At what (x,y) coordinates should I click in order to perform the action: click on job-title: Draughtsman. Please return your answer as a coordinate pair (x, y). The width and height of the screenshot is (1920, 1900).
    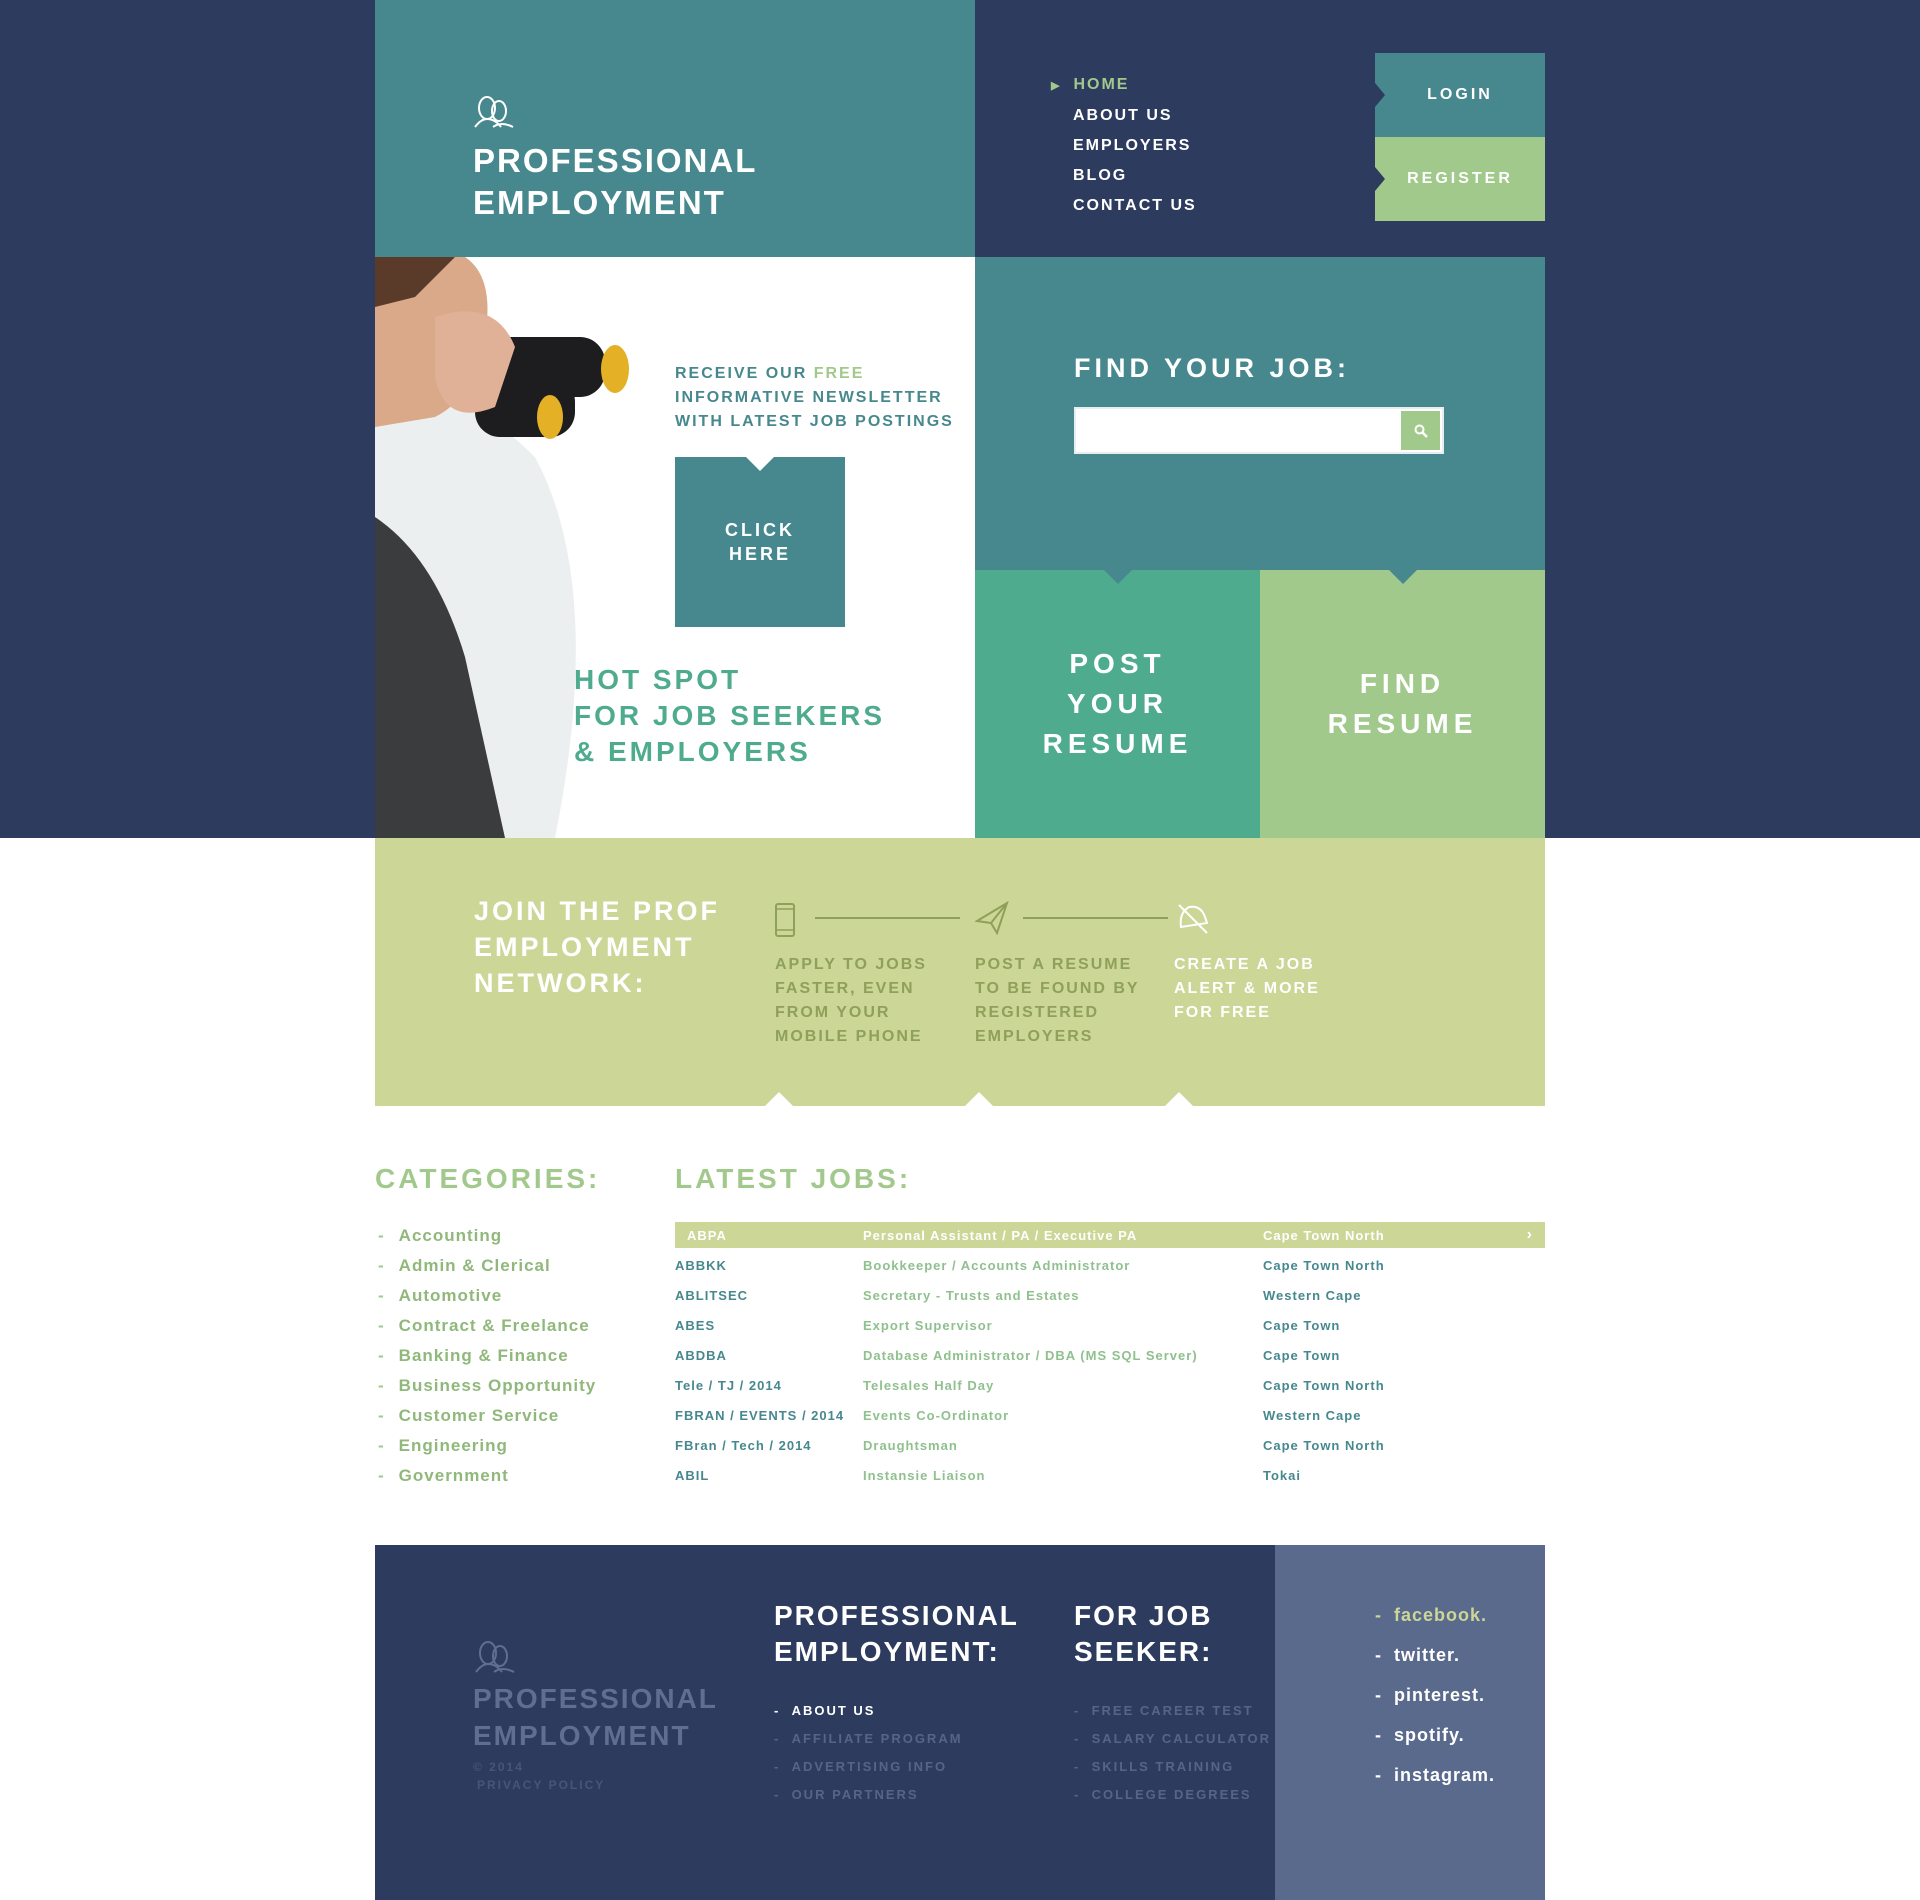
    Looking at the image, I should click on (910, 1445).